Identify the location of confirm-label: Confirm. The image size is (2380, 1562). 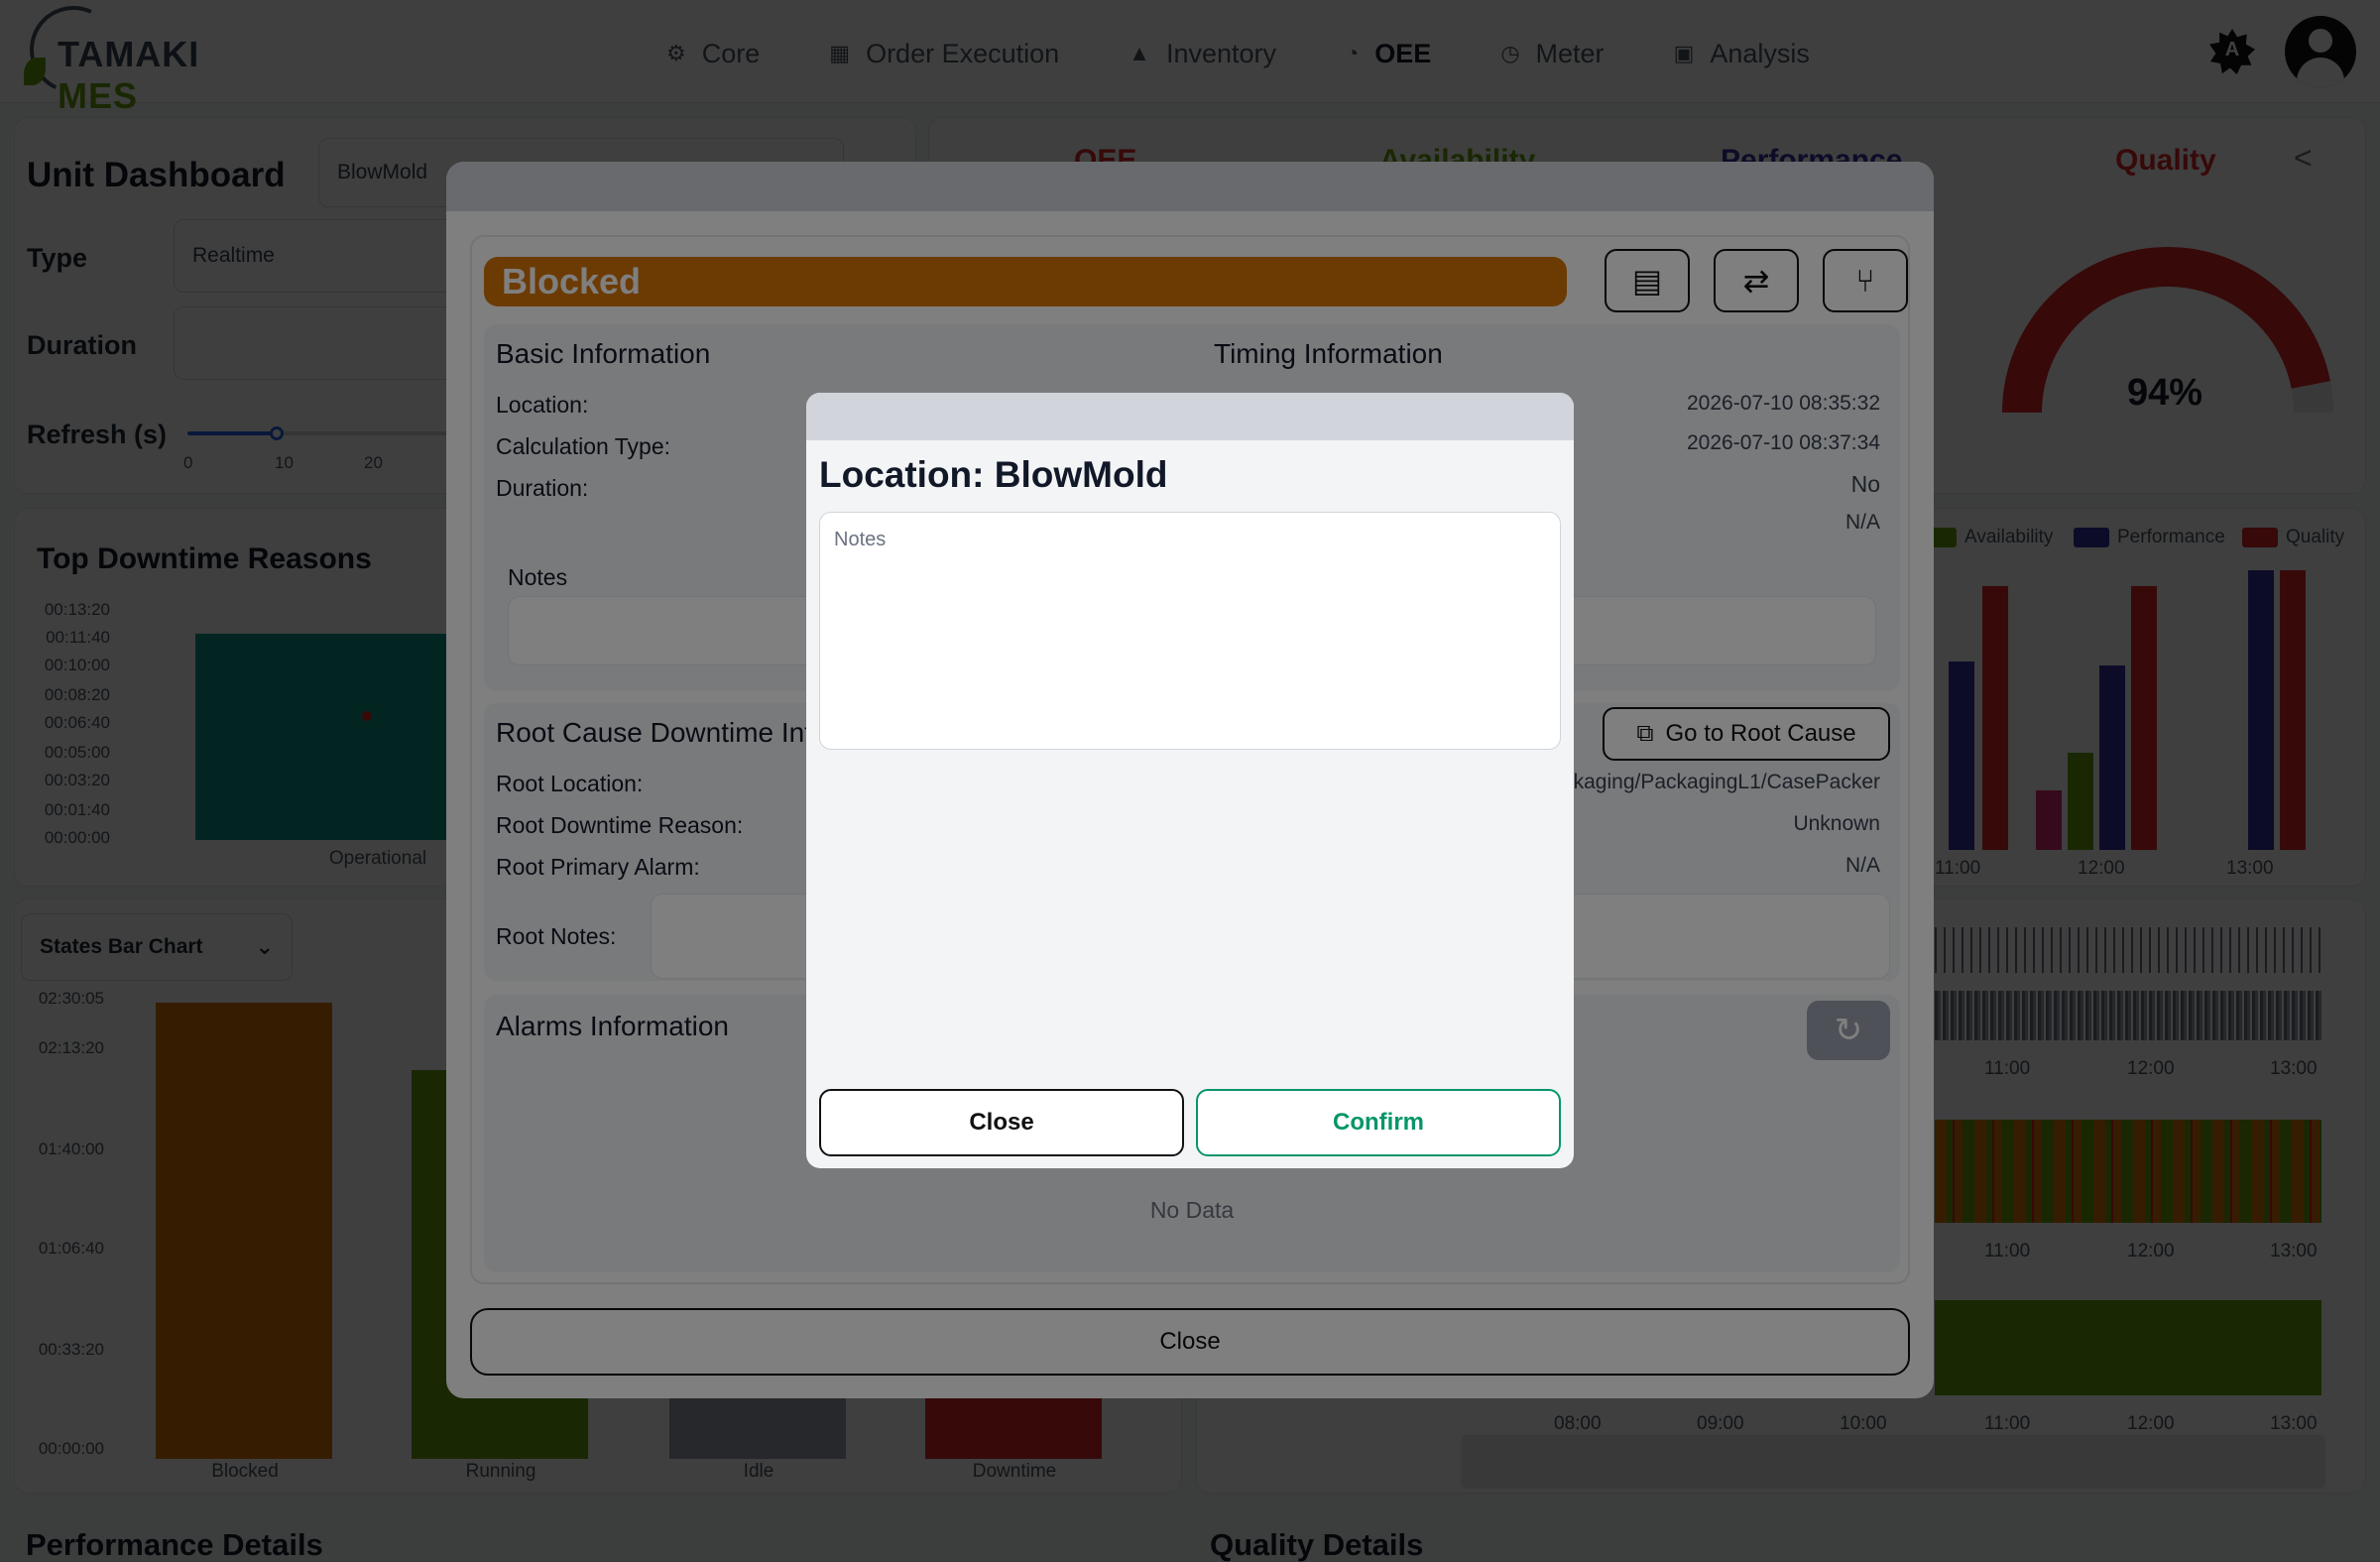
(1378, 1122).